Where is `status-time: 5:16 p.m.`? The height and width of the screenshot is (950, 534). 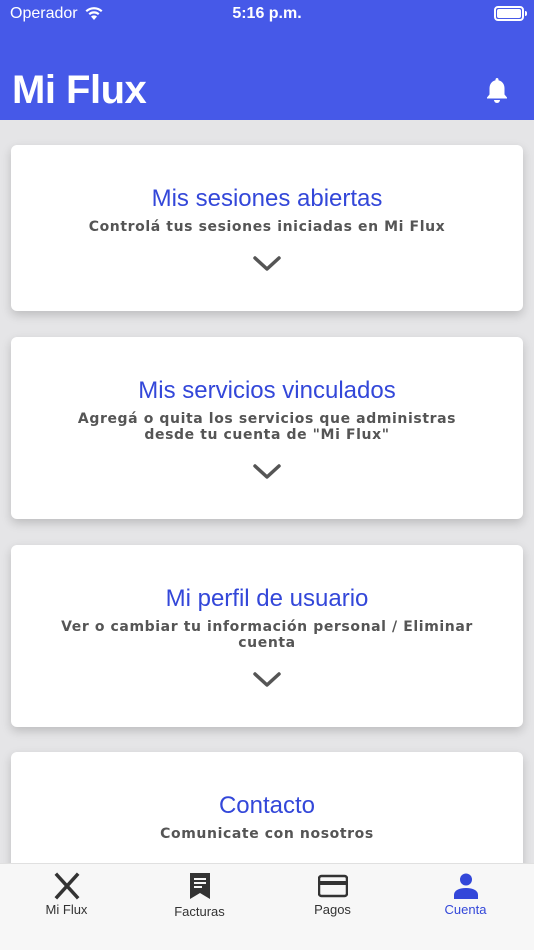
status-time: 5:16 p.m. is located at coordinates (267, 13).